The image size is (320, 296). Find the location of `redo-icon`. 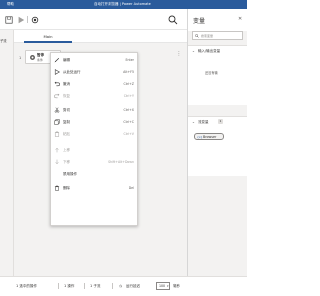

redo-icon is located at coordinates (57, 96).